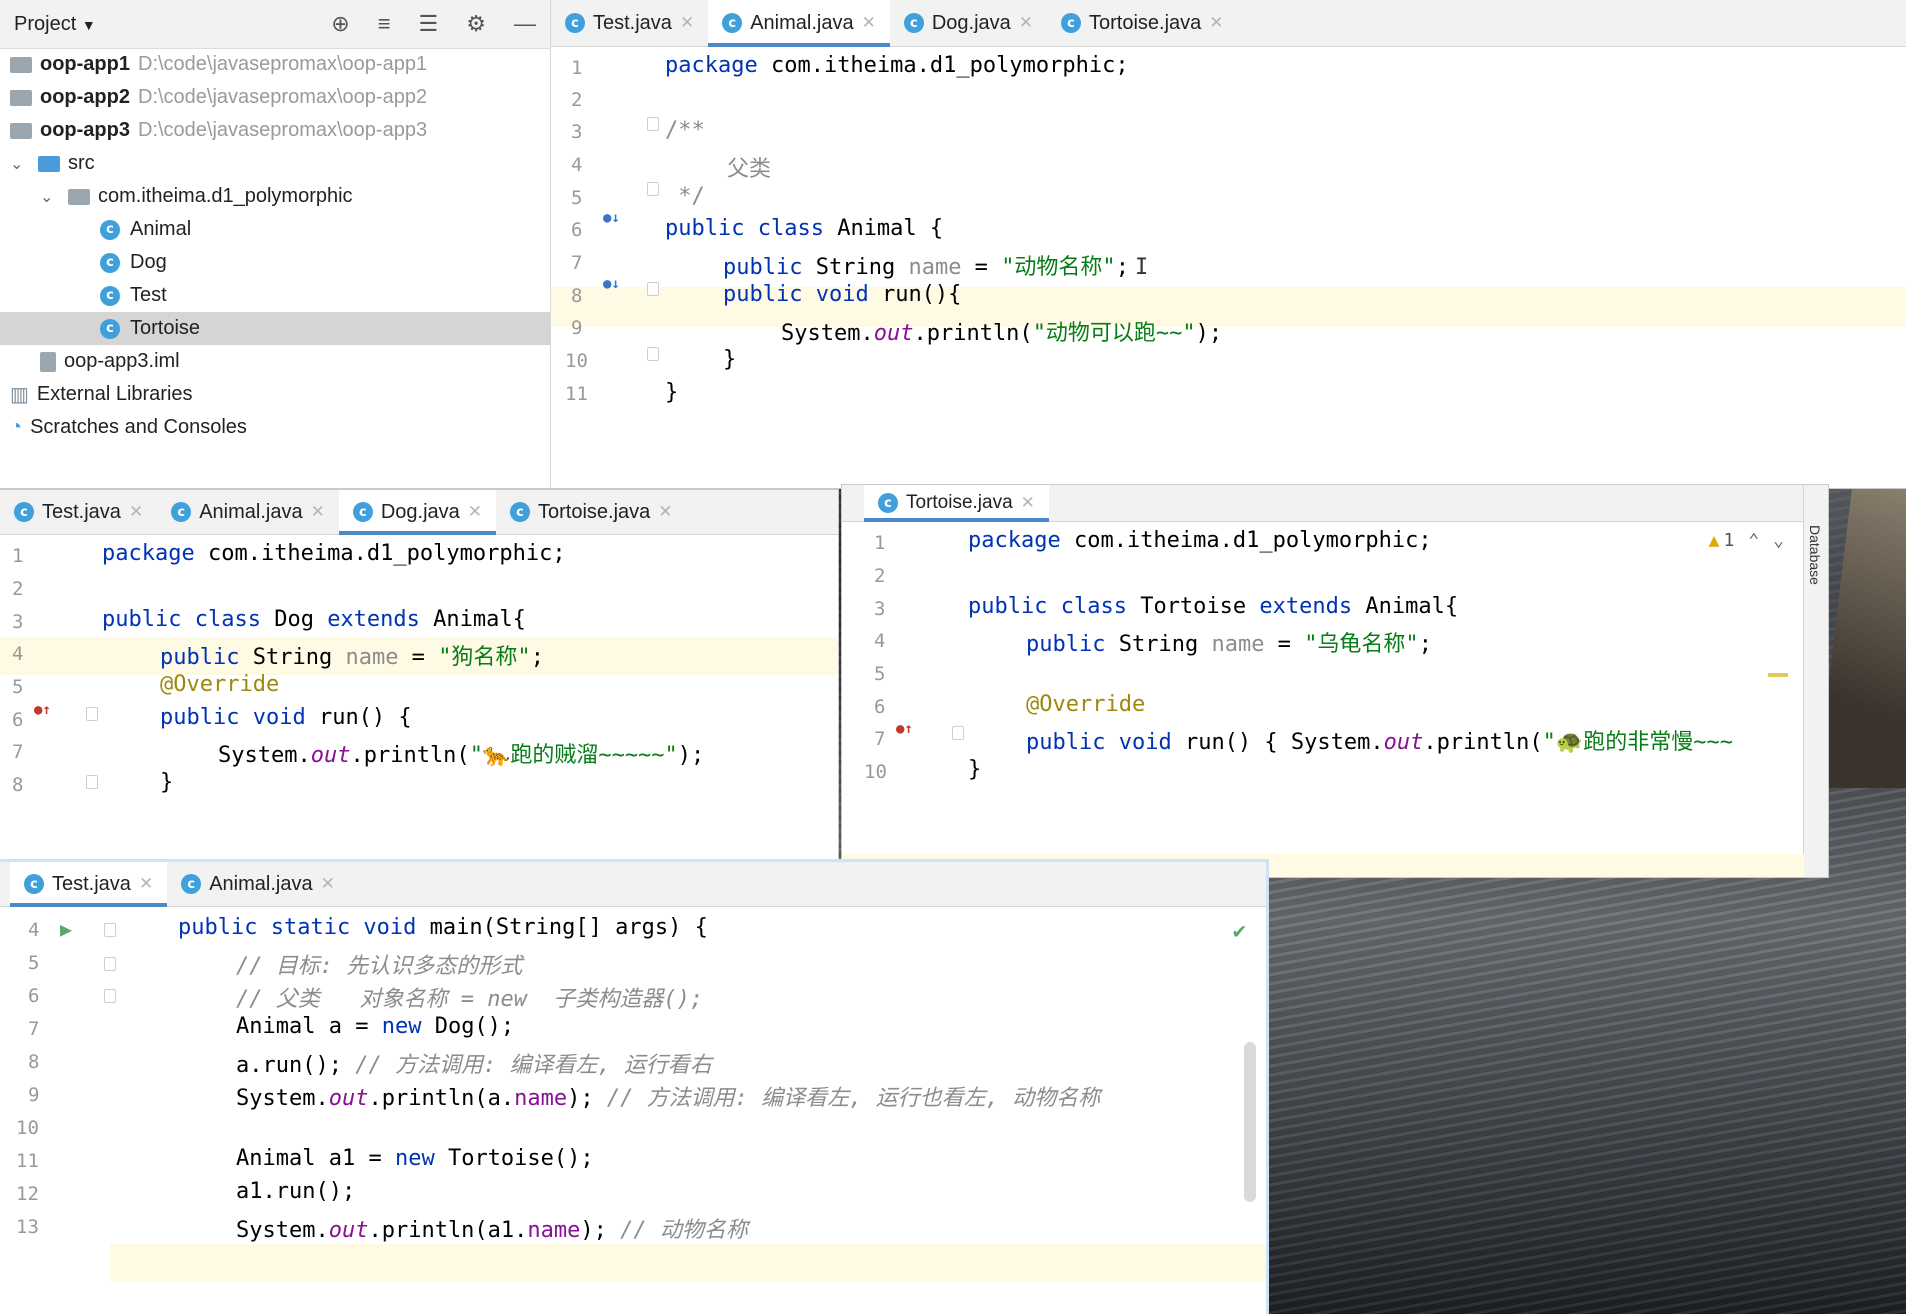 This screenshot has width=1906, height=1314. Describe the element at coordinates (275, 262) in the screenshot. I see `tree-item-dog: c Dog` at that location.